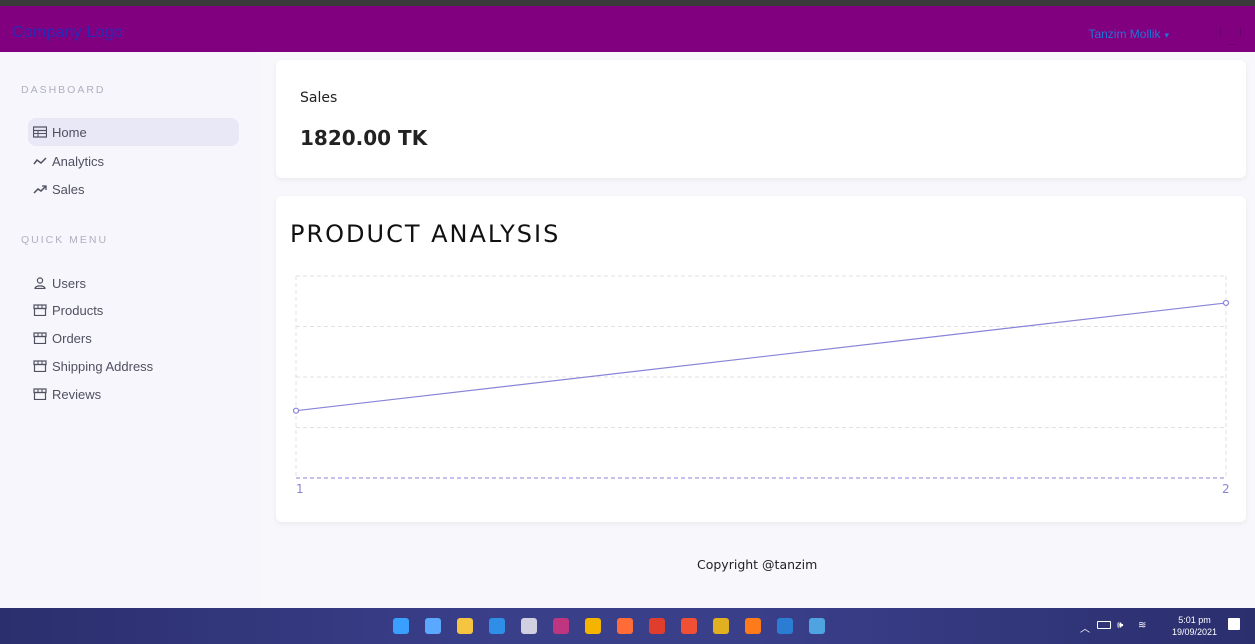 This screenshot has height=644, width=1255. What do you see at coordinates (657, 626) in the screenshot?
I see `obs-icon` at bounding box center [657, 626].